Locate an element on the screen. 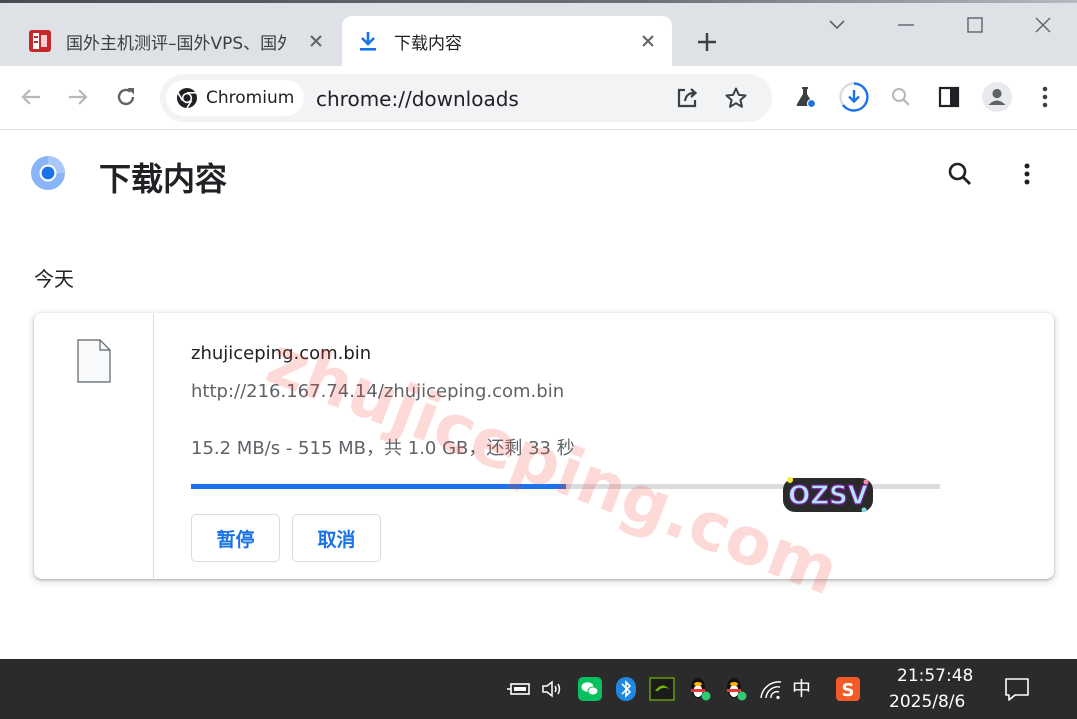 This screenshot has height=719, width=1077. chip-label: Chromium is located at coordinates (250, 98).